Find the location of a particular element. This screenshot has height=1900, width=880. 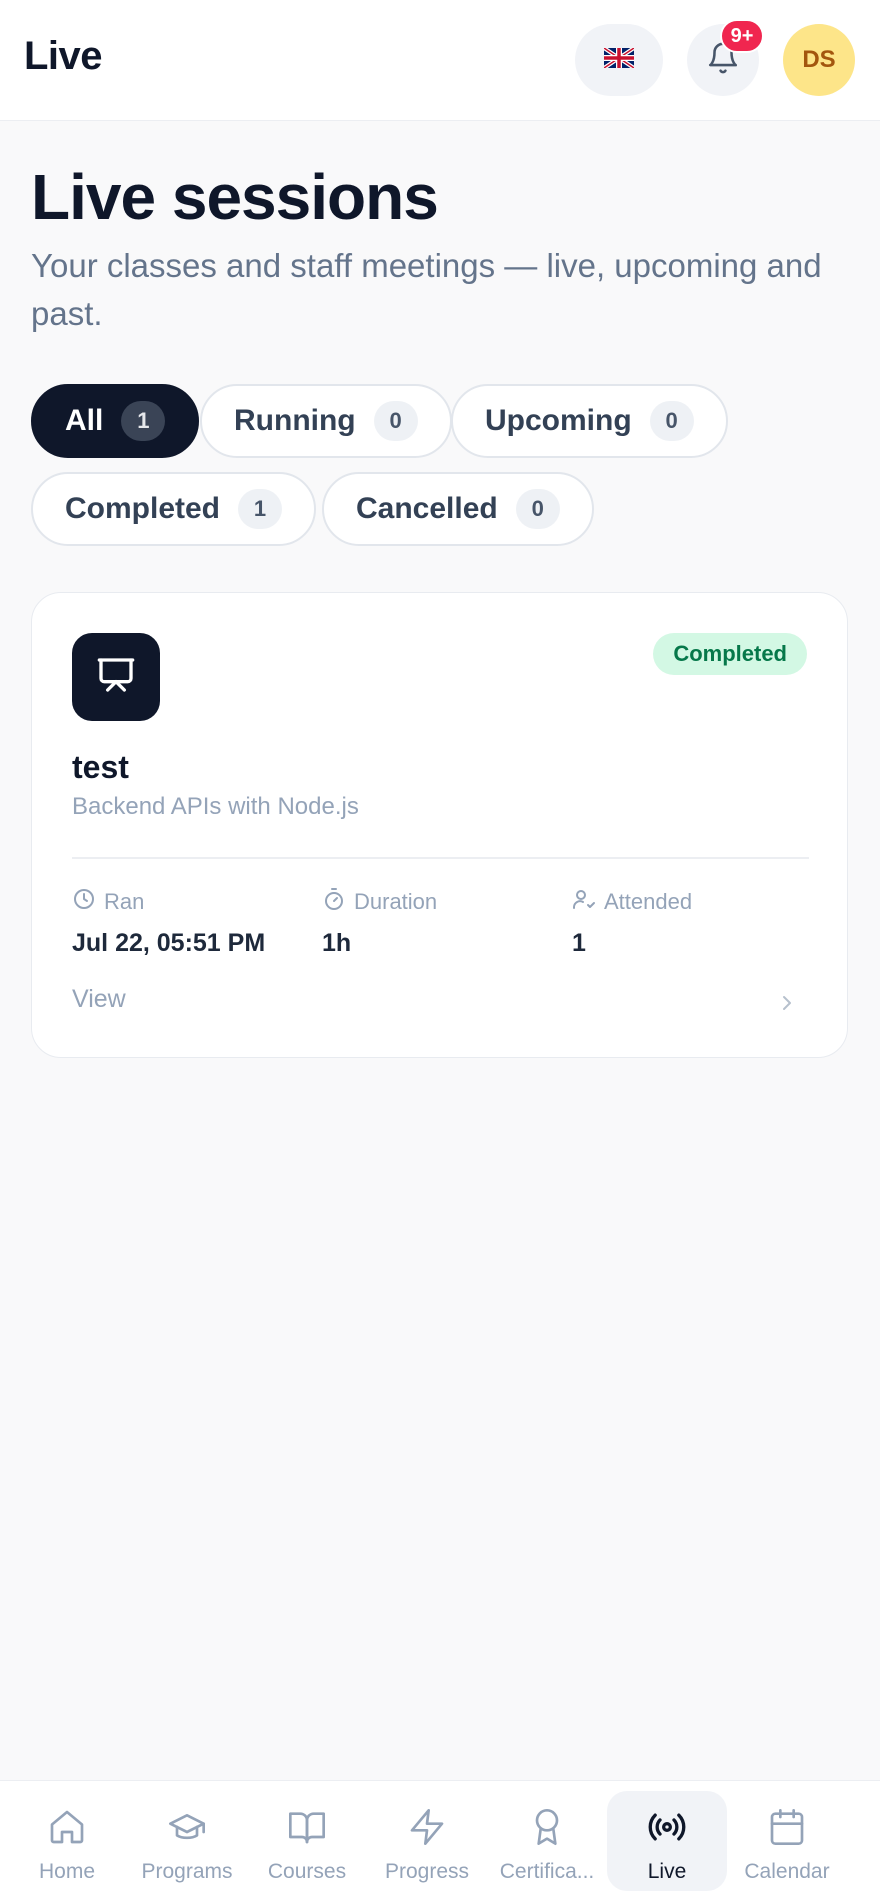

filter-chip-label: Upcoming is located at coordinates (558, 420).